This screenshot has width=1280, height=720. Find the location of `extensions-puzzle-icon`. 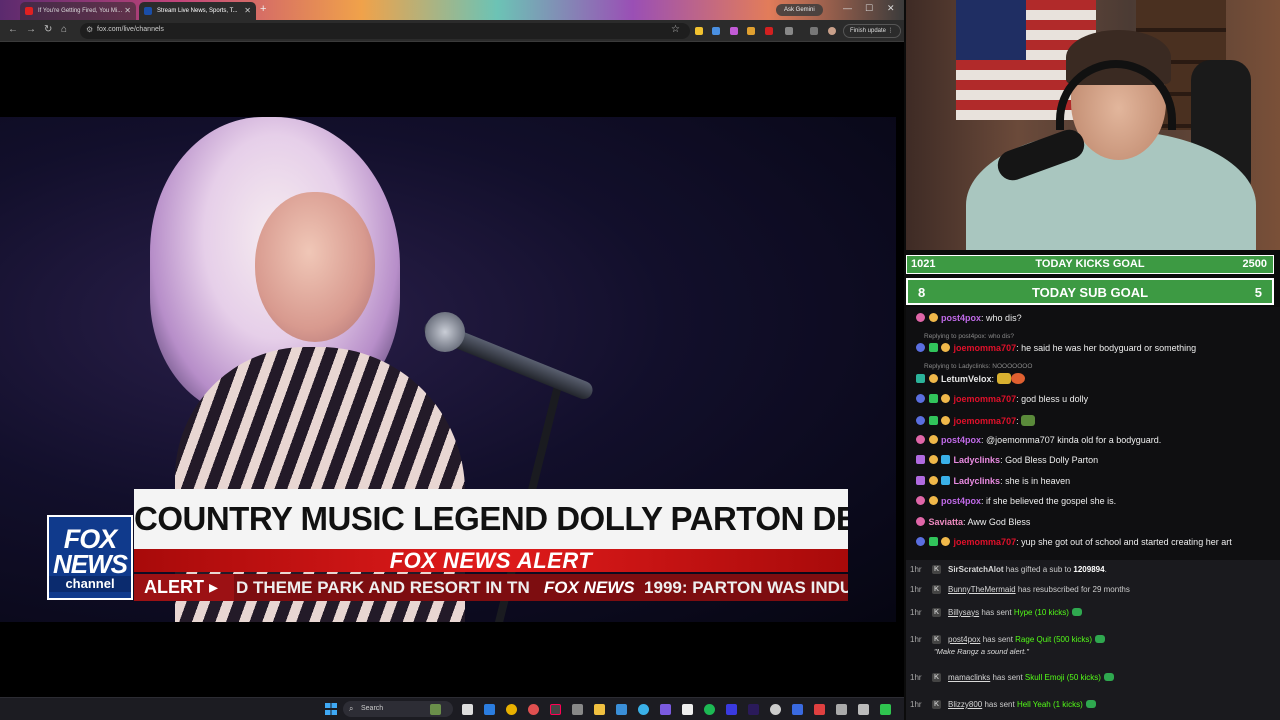

extensions-puzzle-icon is located at coordinates (789, 31).